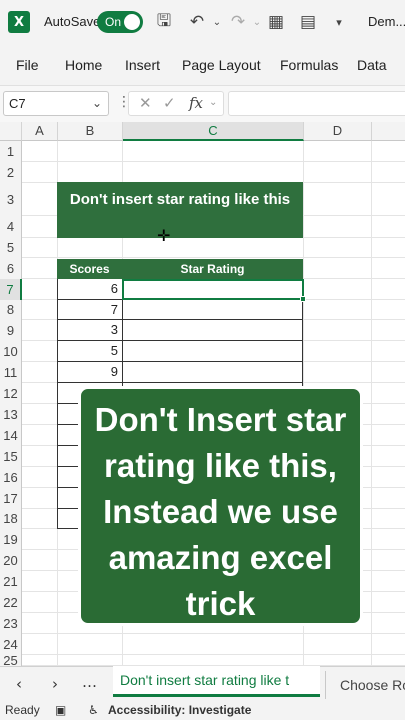 The width and height of the screenshot is (405, 720). I want to click on score-cell: 5, so click(90, 351).